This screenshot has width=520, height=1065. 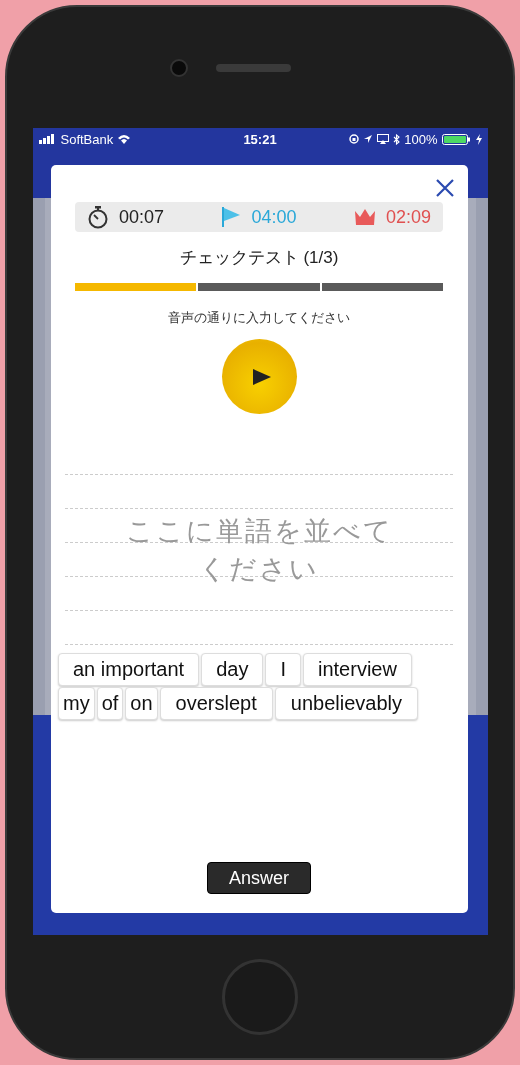 What do you see at coordinates (397, 139) in the screenshot?
I see `bluetooth-icon` at bounding box center [397, 139].